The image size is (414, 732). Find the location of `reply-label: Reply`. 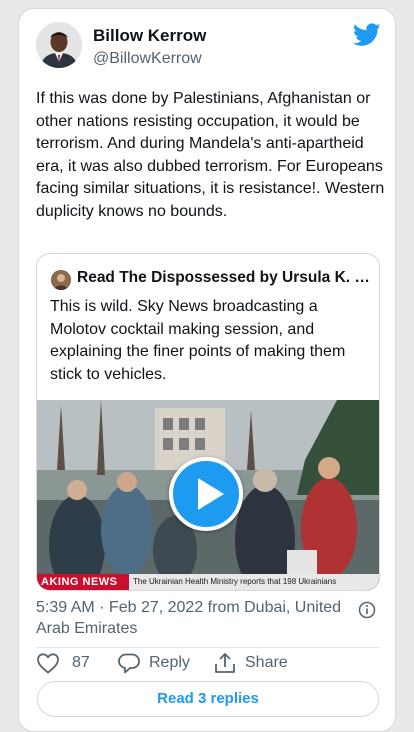

reply-label: Reply is located at coordinates (169, 662).